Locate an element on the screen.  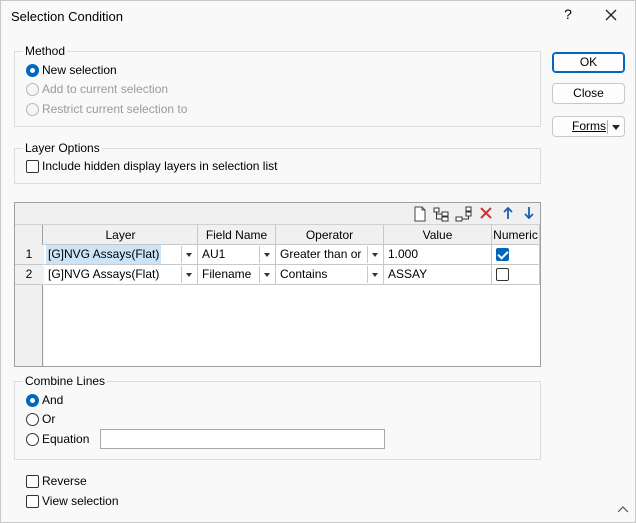
grid-empty-area is located at coordinates (292, 325).